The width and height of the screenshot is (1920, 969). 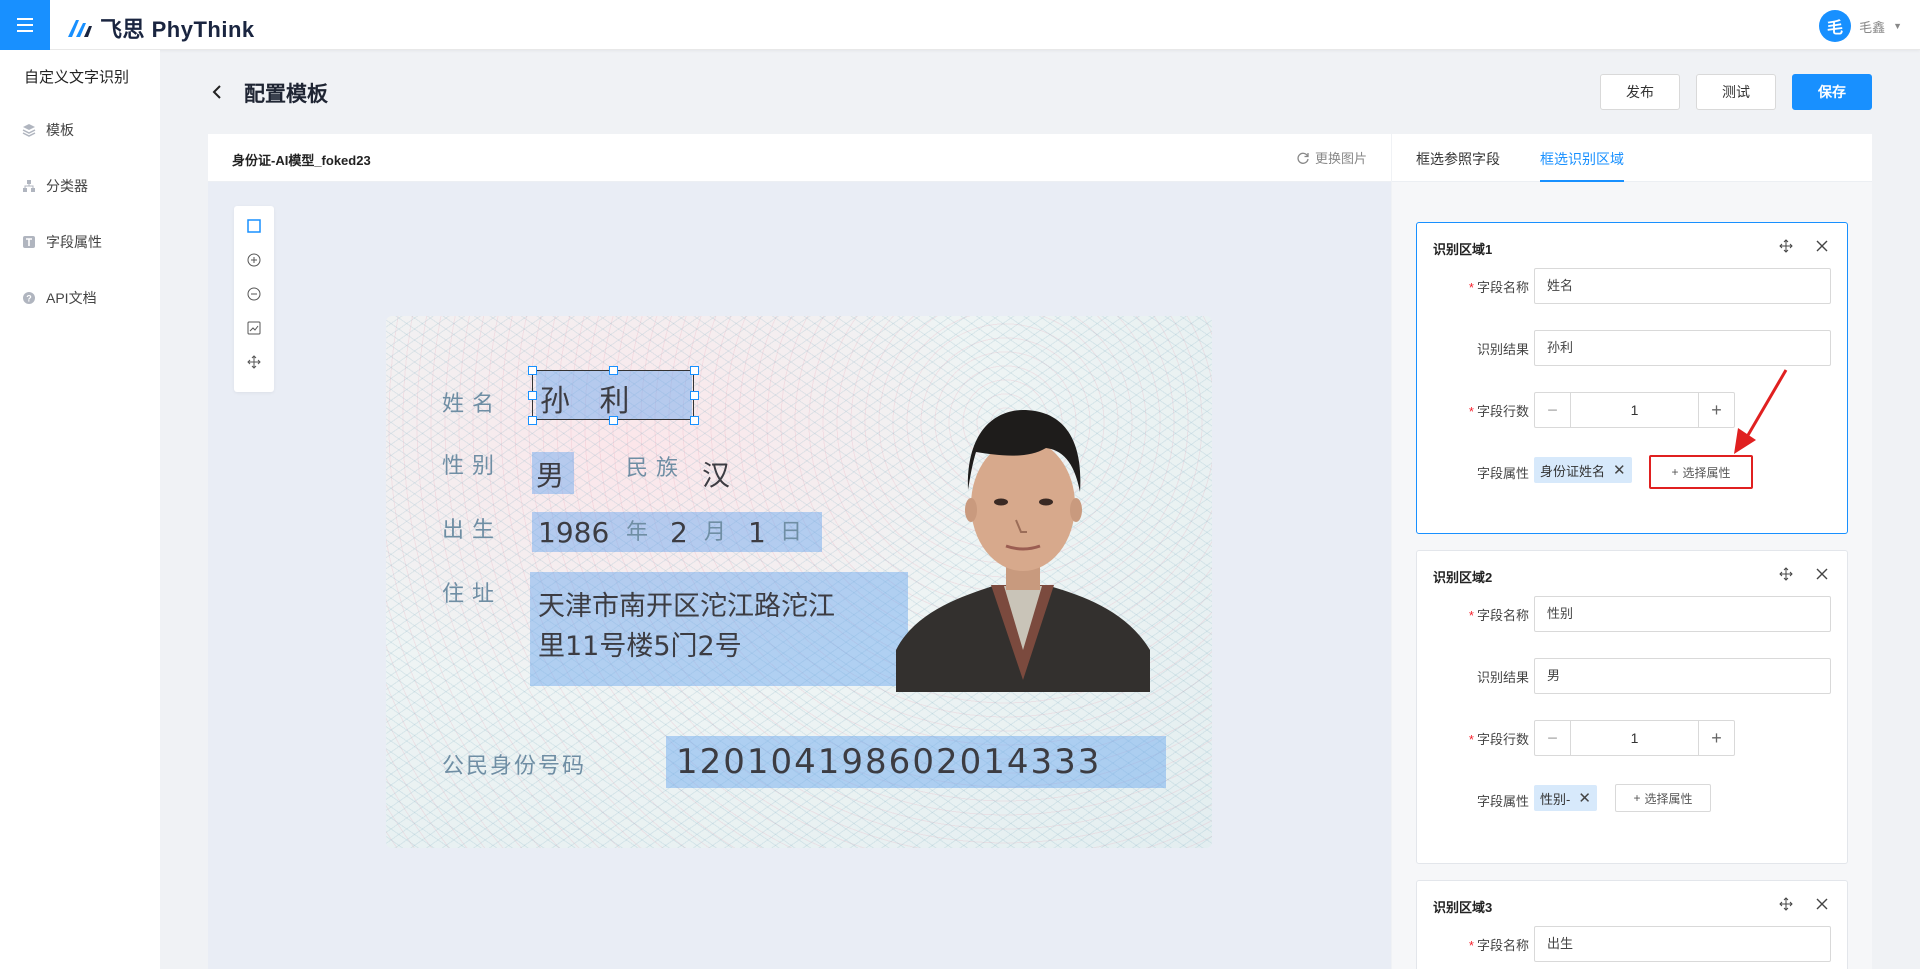 I want to click on field-name-input: 出生, so click(x=1682, y=944).